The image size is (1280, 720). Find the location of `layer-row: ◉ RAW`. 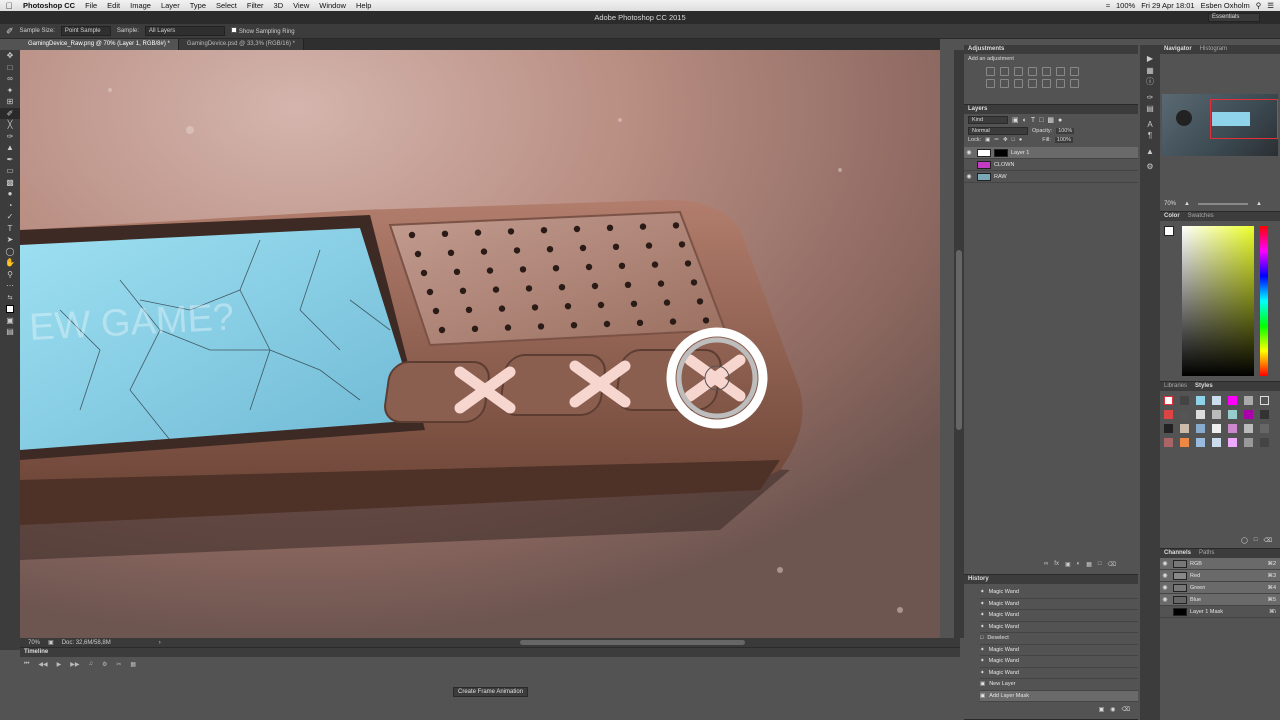

layer-row: ◉ RAW is located at coordinates (1051, 177).